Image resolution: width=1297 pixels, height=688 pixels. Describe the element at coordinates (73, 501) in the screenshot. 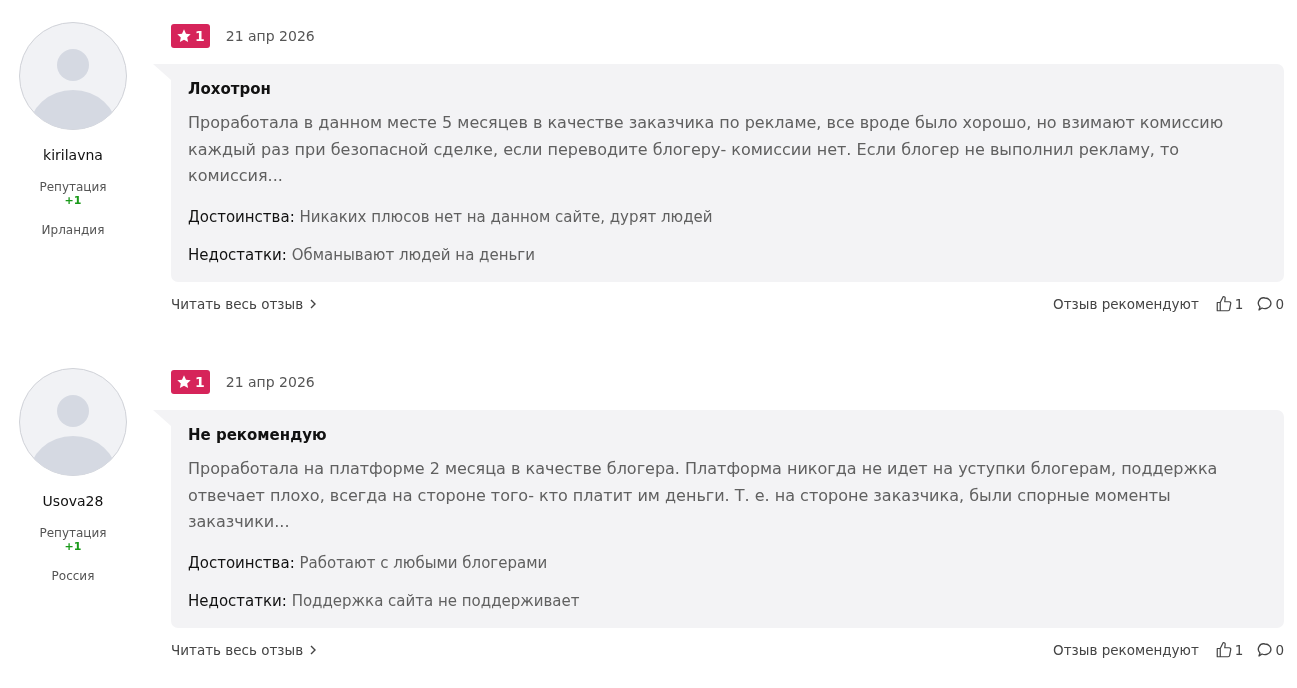

I see `author-name: Usova28` at that location.